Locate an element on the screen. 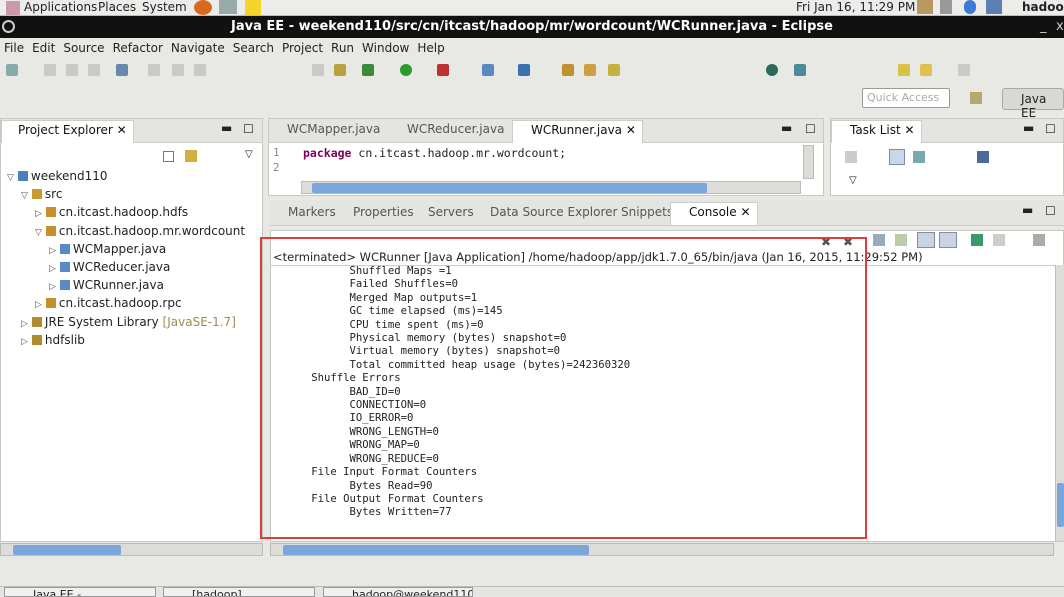 Image resolution: width=1064 pixels, height=597 pixels. tree-item: ▷ cn.itcast.hadoop.hdfs is located at coordinates (111, 212).